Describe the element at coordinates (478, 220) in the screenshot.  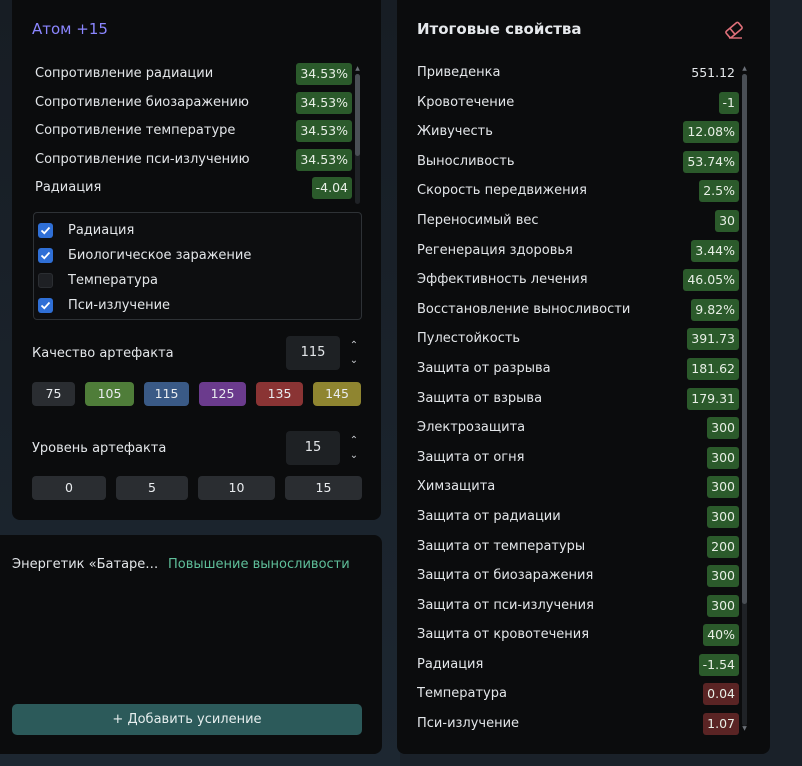
I see `summary-row-label: Переносимый вес` at that location.